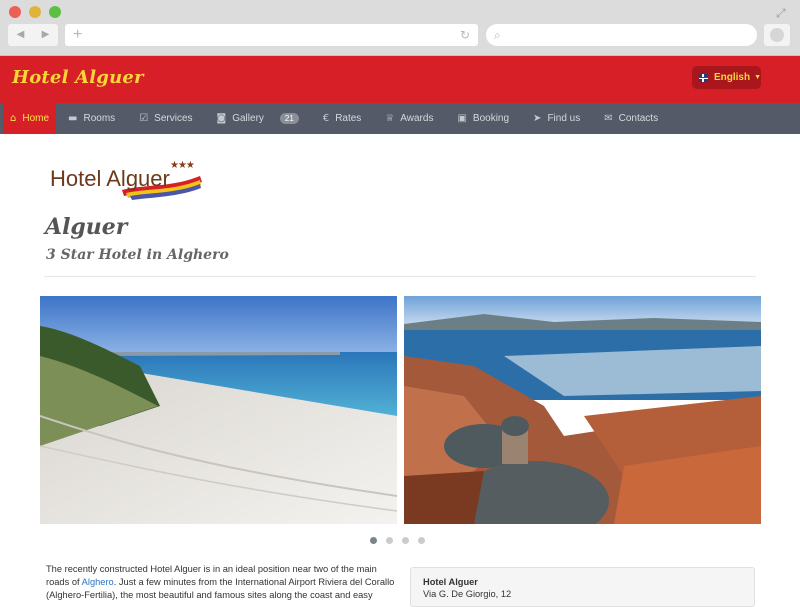 This screenshot has width=800, height=607. I want to click on euro-icon: €, so click(326, 118).